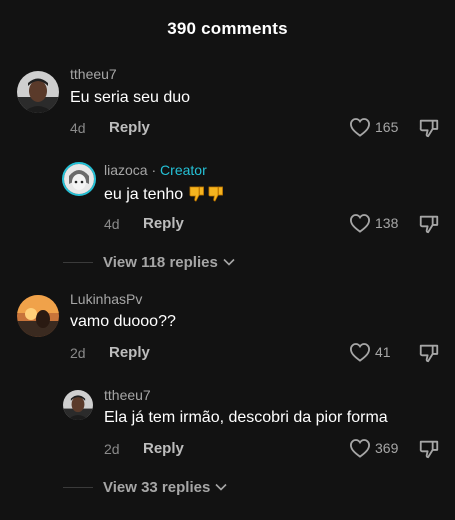 The width and height of the screenshot is (455, 520). What do you see at coordinates (123, 321) in the screenshot?
I see `comment-text: vamo duooo??` at bounding box center [123, 321].